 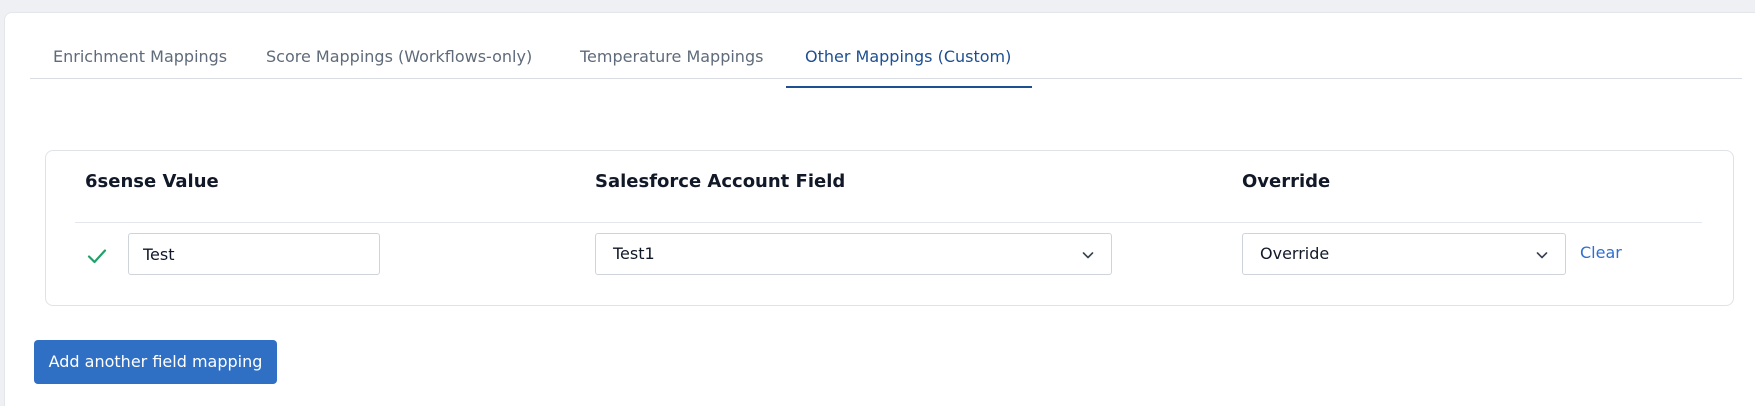 I want to click on tab-other-mappings: Other Mappings (Custom), so click(x=908, y=57).